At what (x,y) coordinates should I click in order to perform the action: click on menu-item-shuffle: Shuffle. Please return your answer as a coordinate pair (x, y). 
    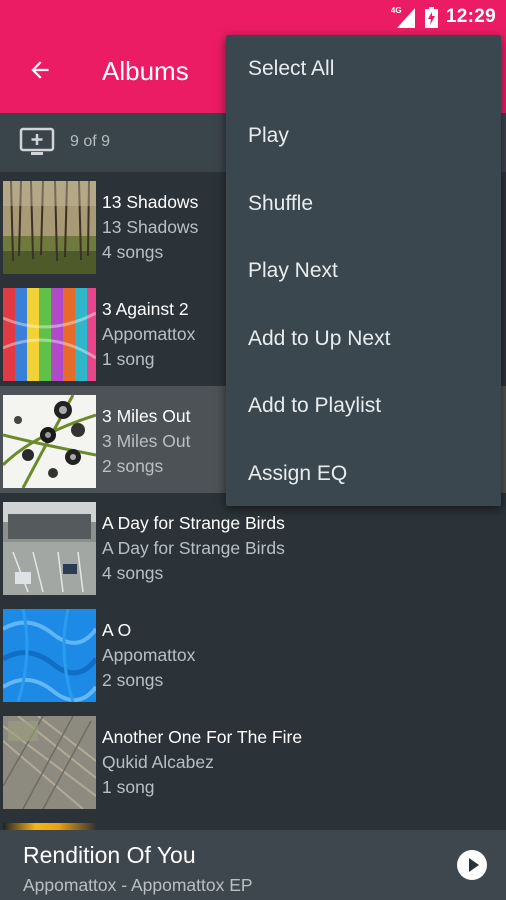
    Looking at the image, I should click on (363, 203).